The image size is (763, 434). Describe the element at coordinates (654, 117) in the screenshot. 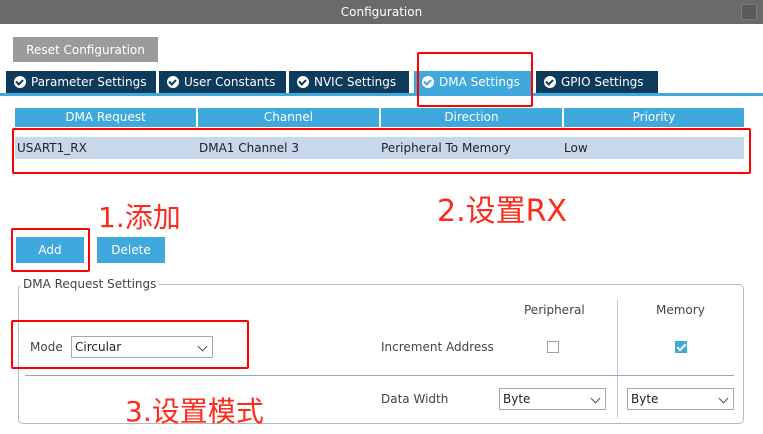

I see `column-header: Priority` at that location.